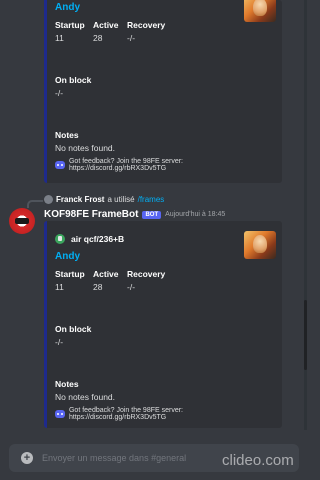  Describe the element at coordinates (91, 214) in the screenshot. I see `bot-name: KOF98FE FrameBot` at that location.